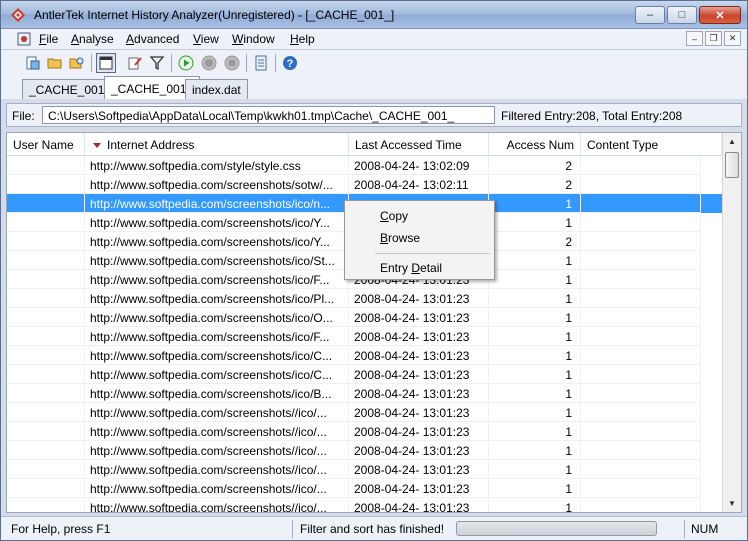  Describe the element at coordinates (732, 38) in the screenshot. I see `mdi-close-button: ✕` at that location.